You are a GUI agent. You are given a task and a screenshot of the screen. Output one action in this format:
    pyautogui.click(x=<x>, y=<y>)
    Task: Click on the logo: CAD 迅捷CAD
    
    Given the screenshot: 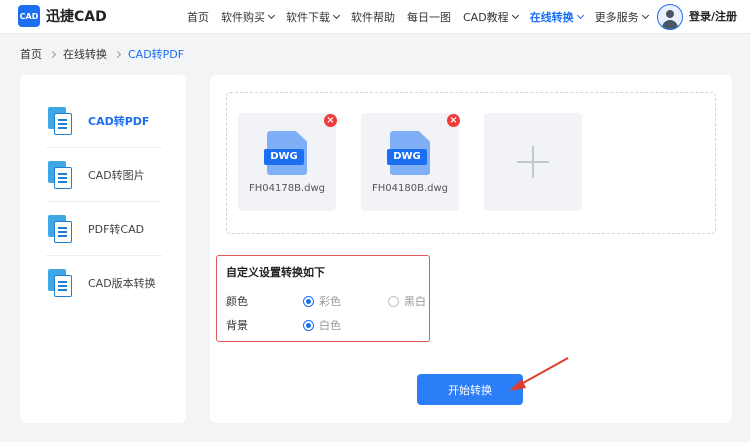 What is the action you would take?
    pyautogui.click(x=62, y=16)
    